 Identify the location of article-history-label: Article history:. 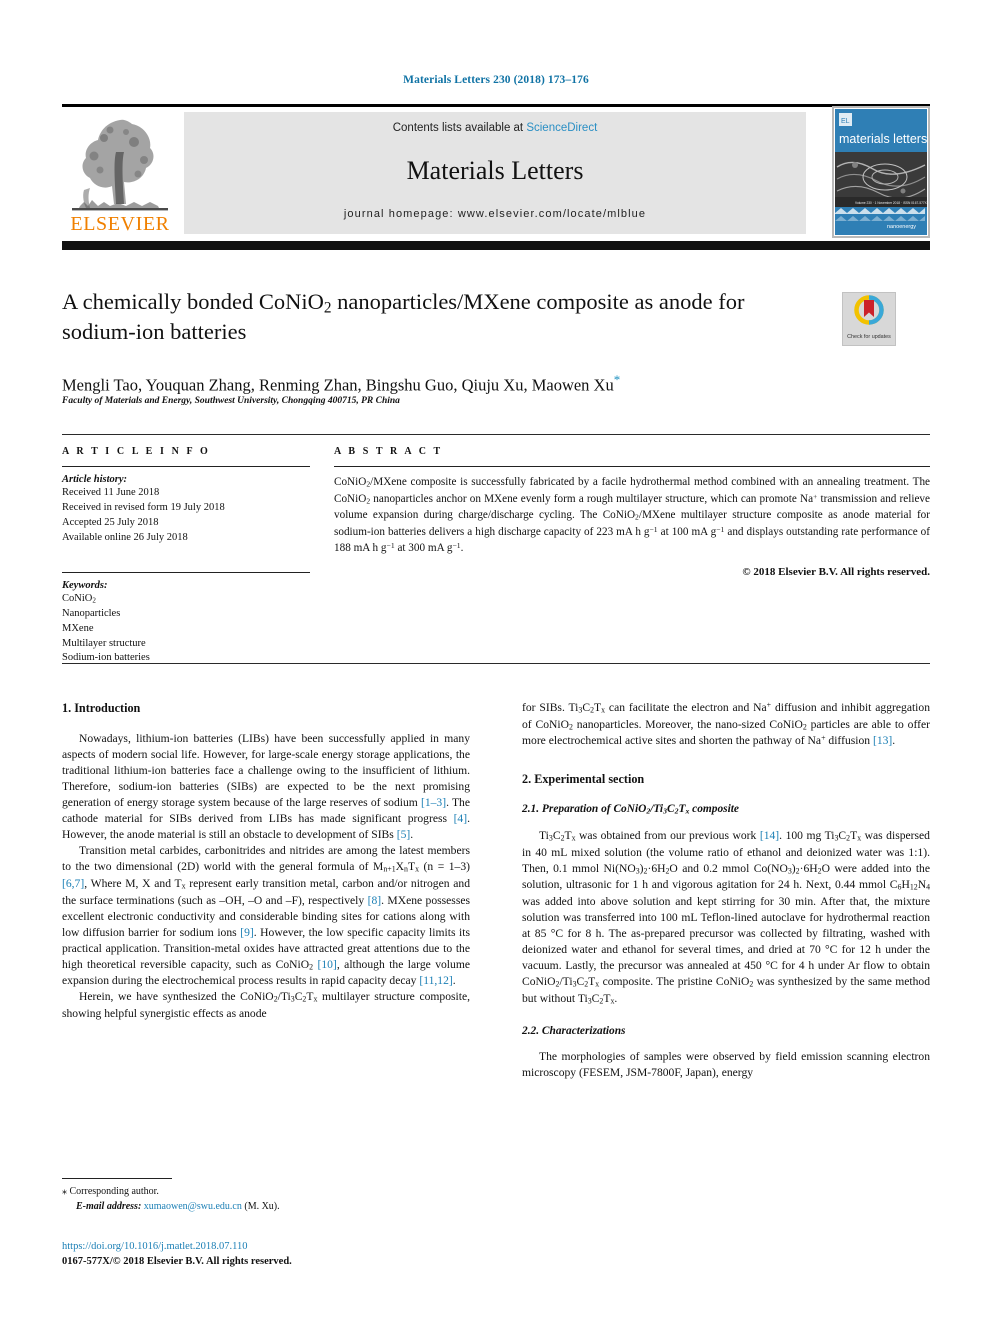
(95, 480).